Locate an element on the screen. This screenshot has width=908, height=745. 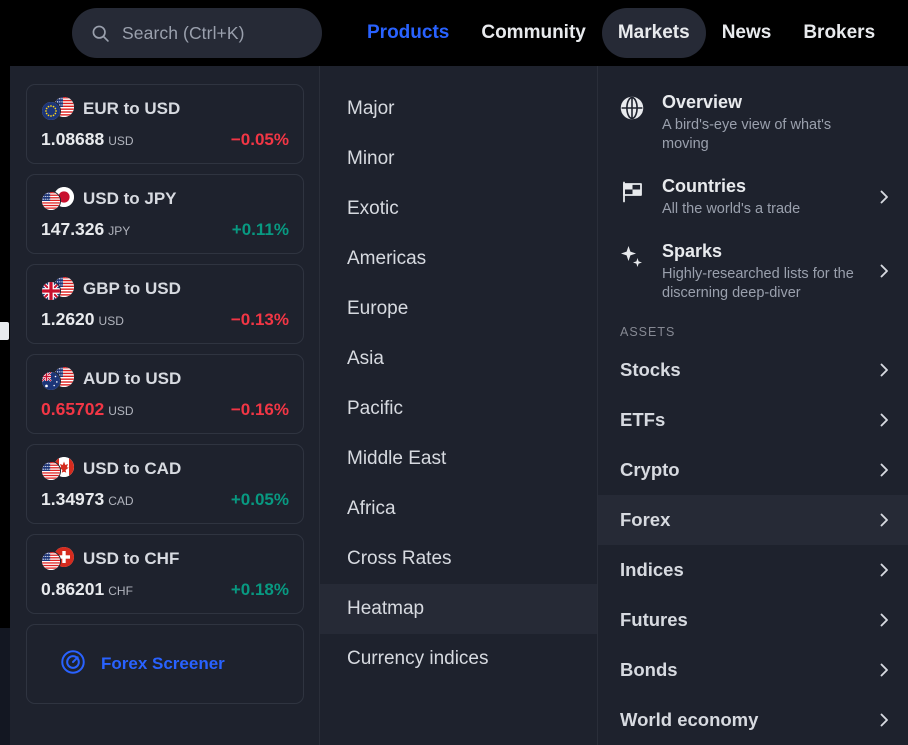
asset-label: Forex is located at coordinates (645, 519).